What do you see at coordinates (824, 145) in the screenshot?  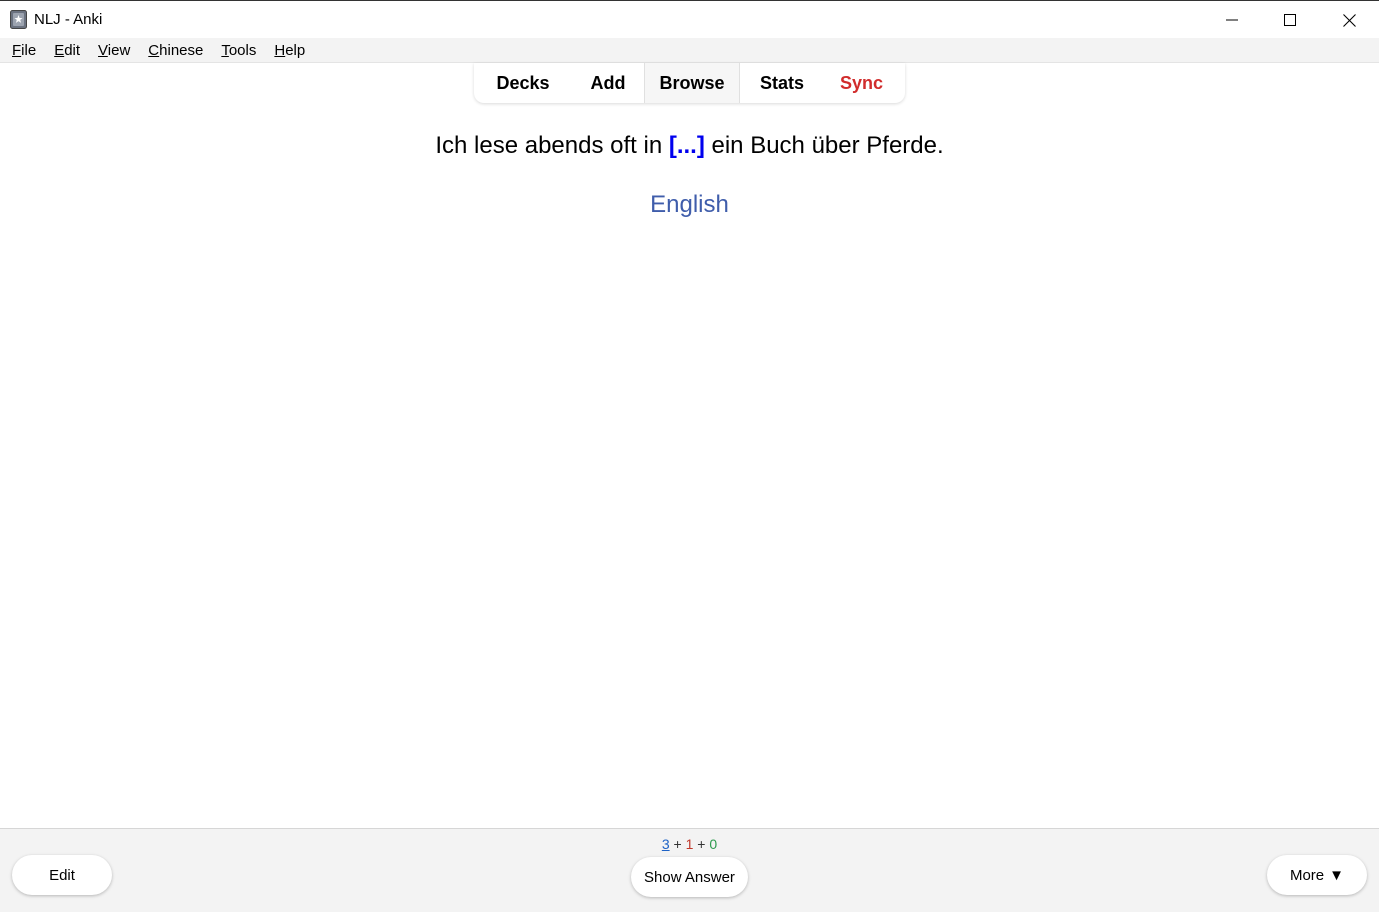 I see `card-text-after: ein Buch über Pferde.` at bounding box center [824, 145].